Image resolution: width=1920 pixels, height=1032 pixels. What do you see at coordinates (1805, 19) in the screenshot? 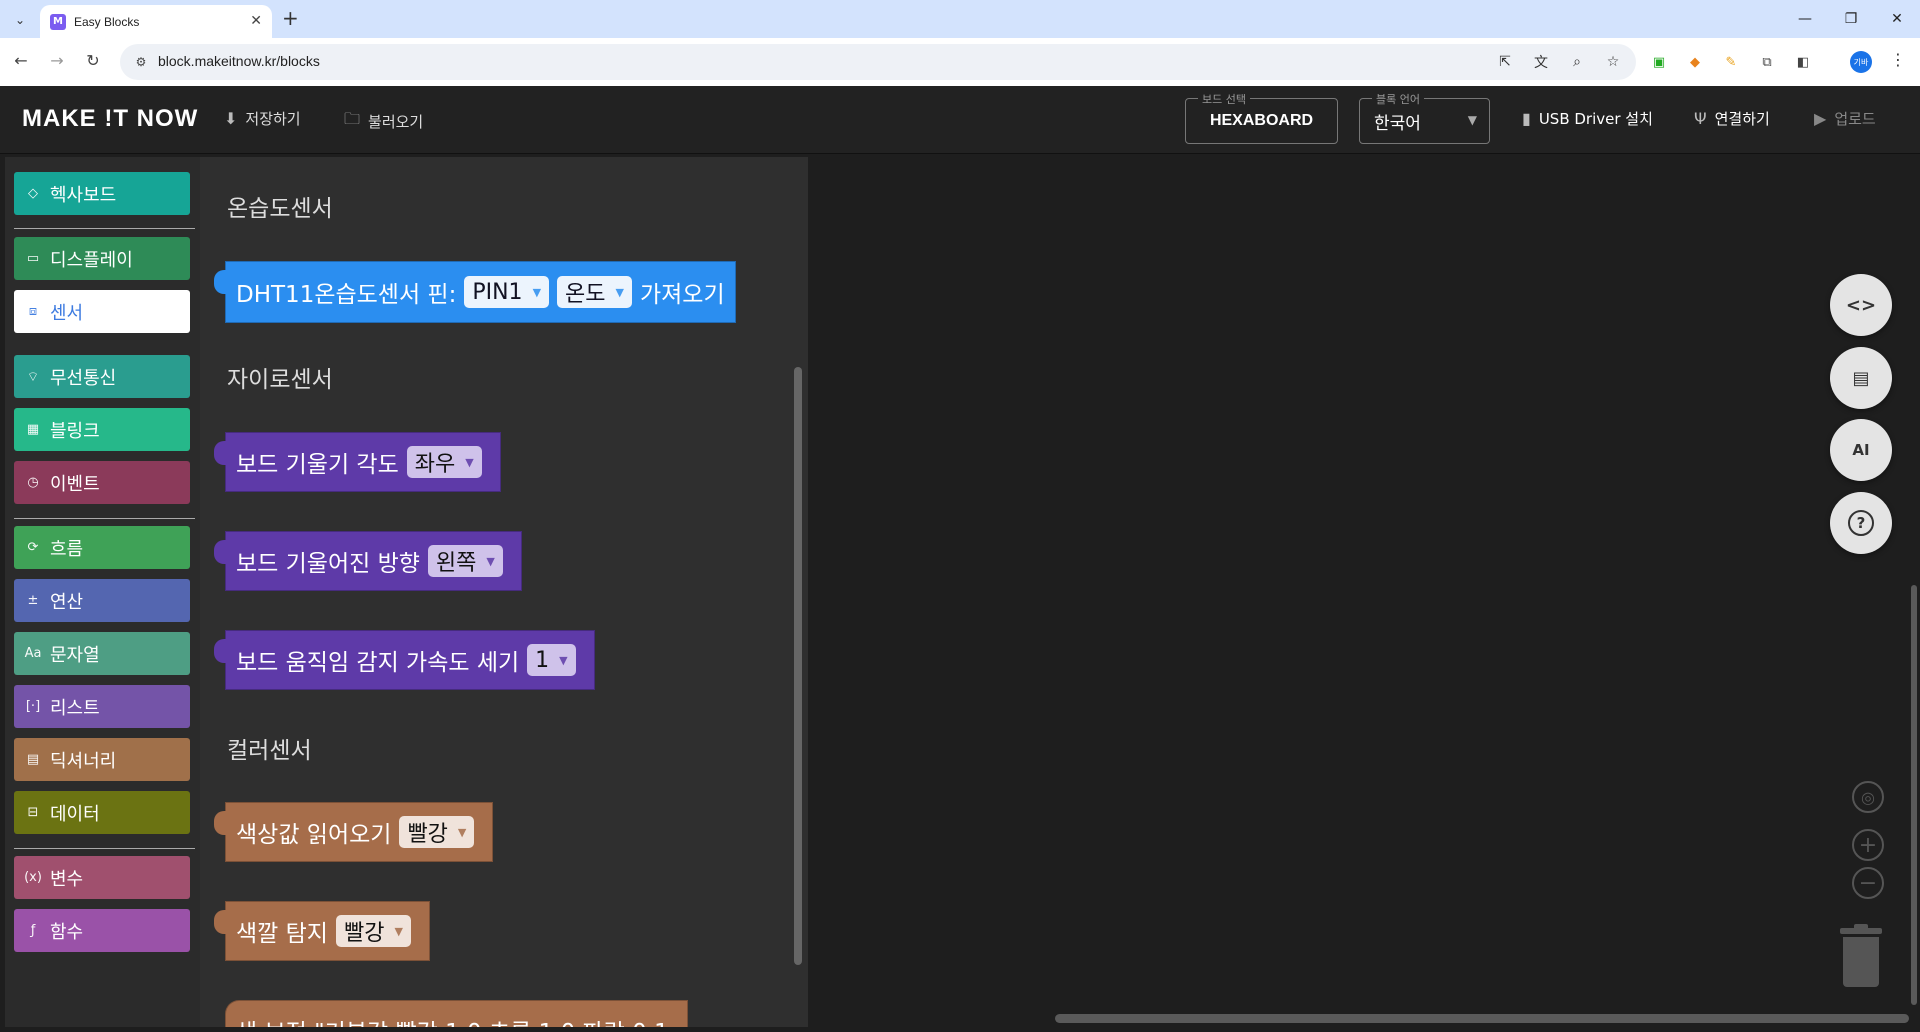
I see `minimize-icon: —` at bounding box center [1805, 19].